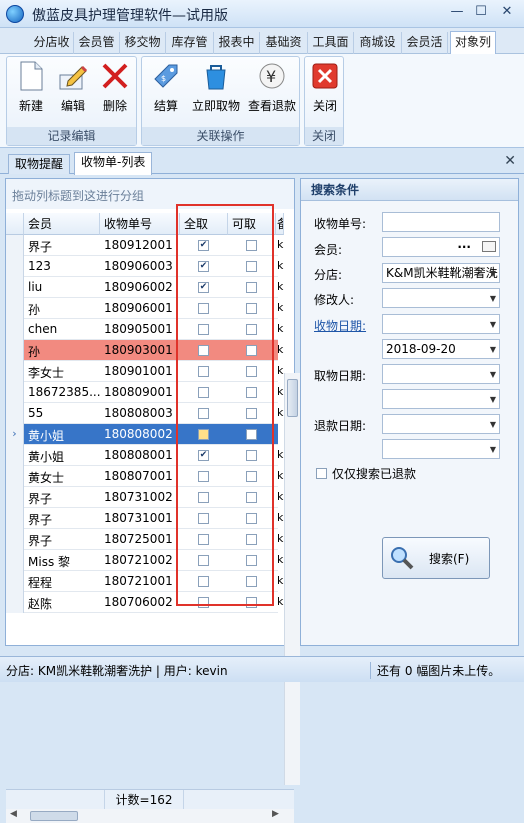 The height and width of the screenshot is (823, 524). Describe the element at coordinates (39, 164) in the screenshot. I see `tab-pickup-reminder: 取物提醒` at that location.